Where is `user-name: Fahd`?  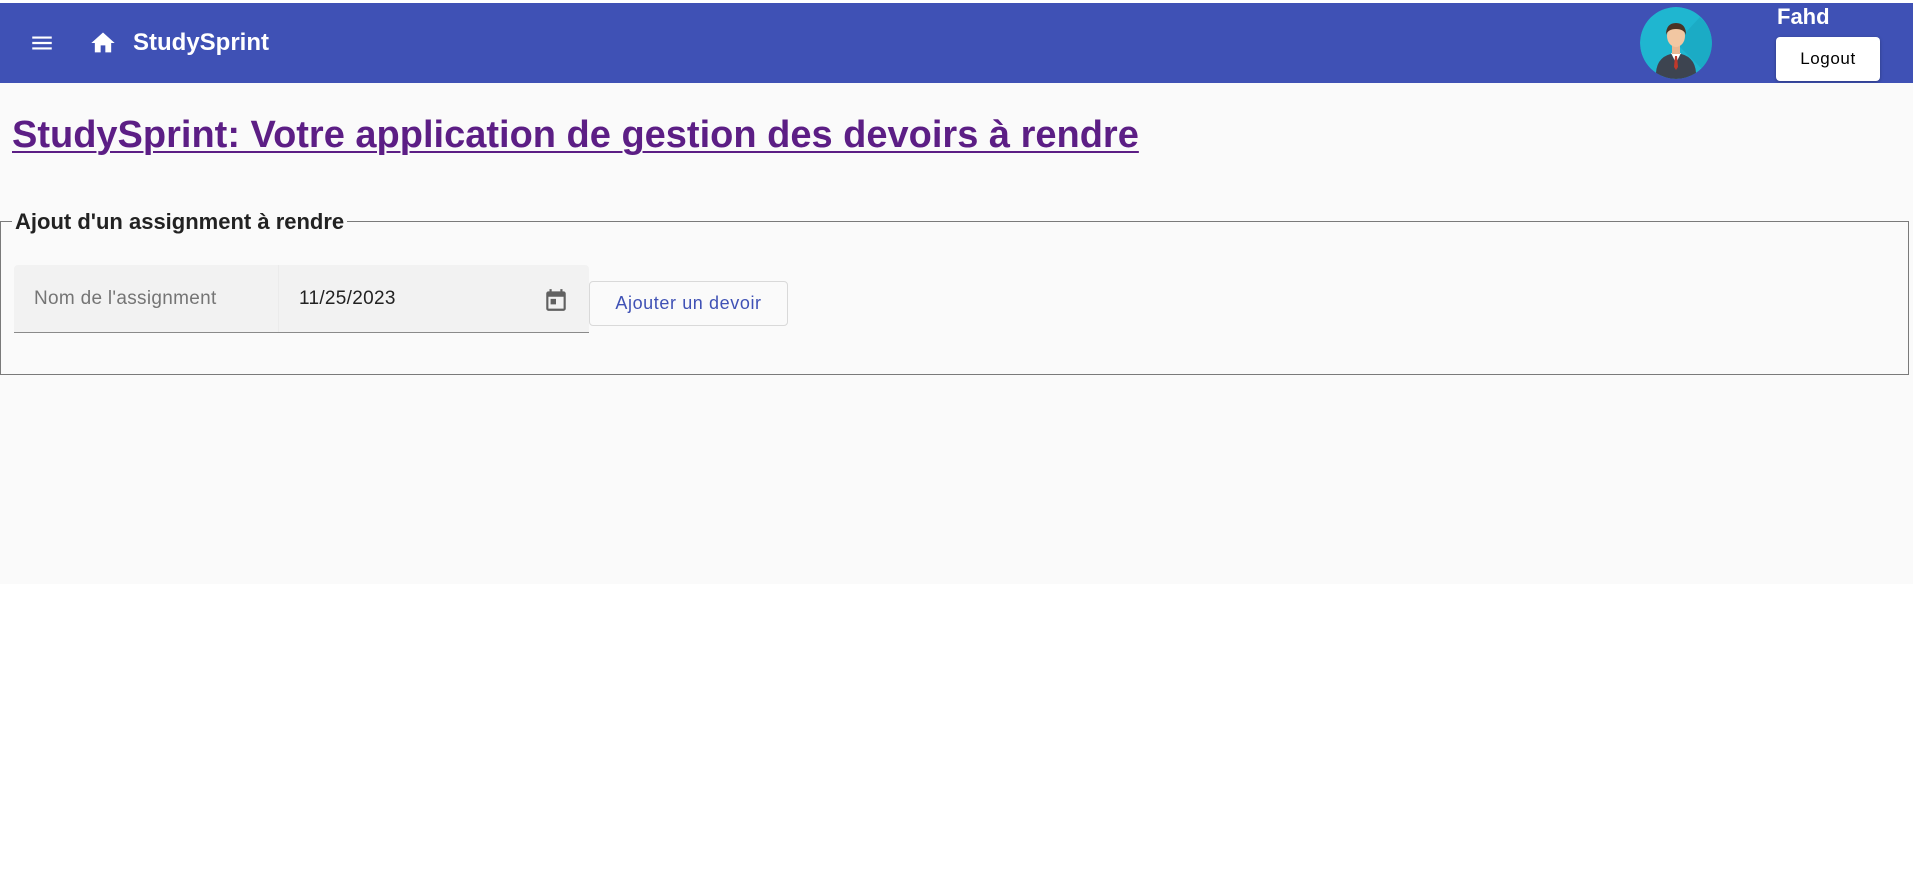
user-name: Fahd is located at coordinates (1803, 16).